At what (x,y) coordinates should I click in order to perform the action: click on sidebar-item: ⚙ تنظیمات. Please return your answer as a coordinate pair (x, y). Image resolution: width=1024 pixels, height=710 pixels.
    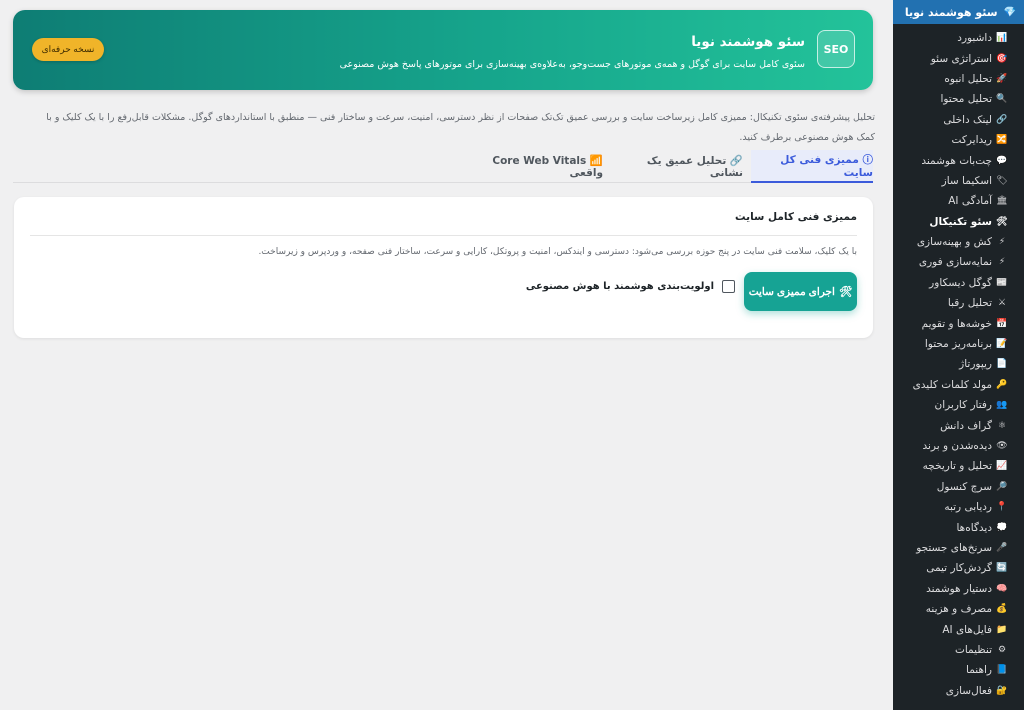
    Looking at the image, I should click on (958, 650).